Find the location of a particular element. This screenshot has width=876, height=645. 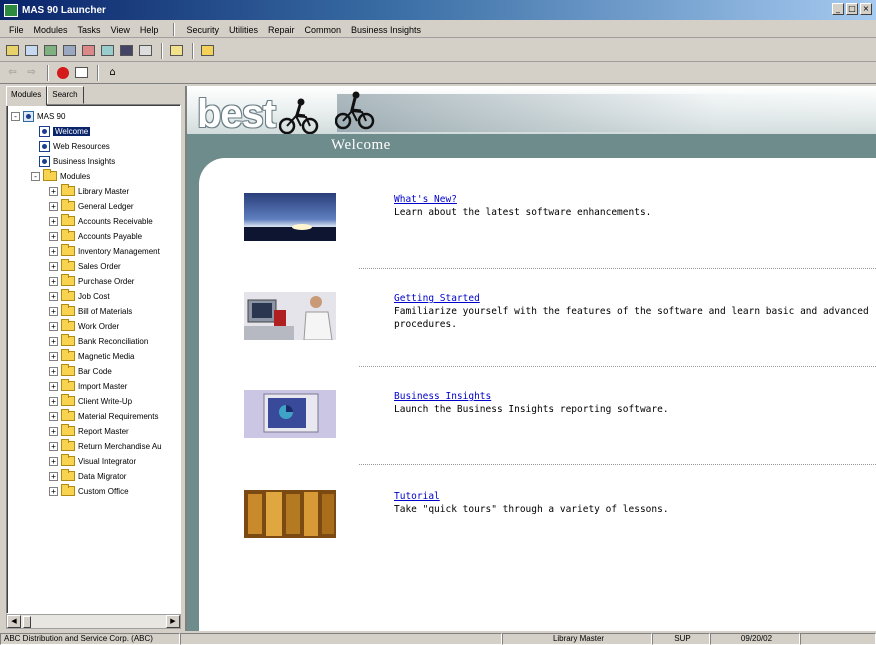

tree-module-item: + Magnetic Media is located at coordinates (91, 356).